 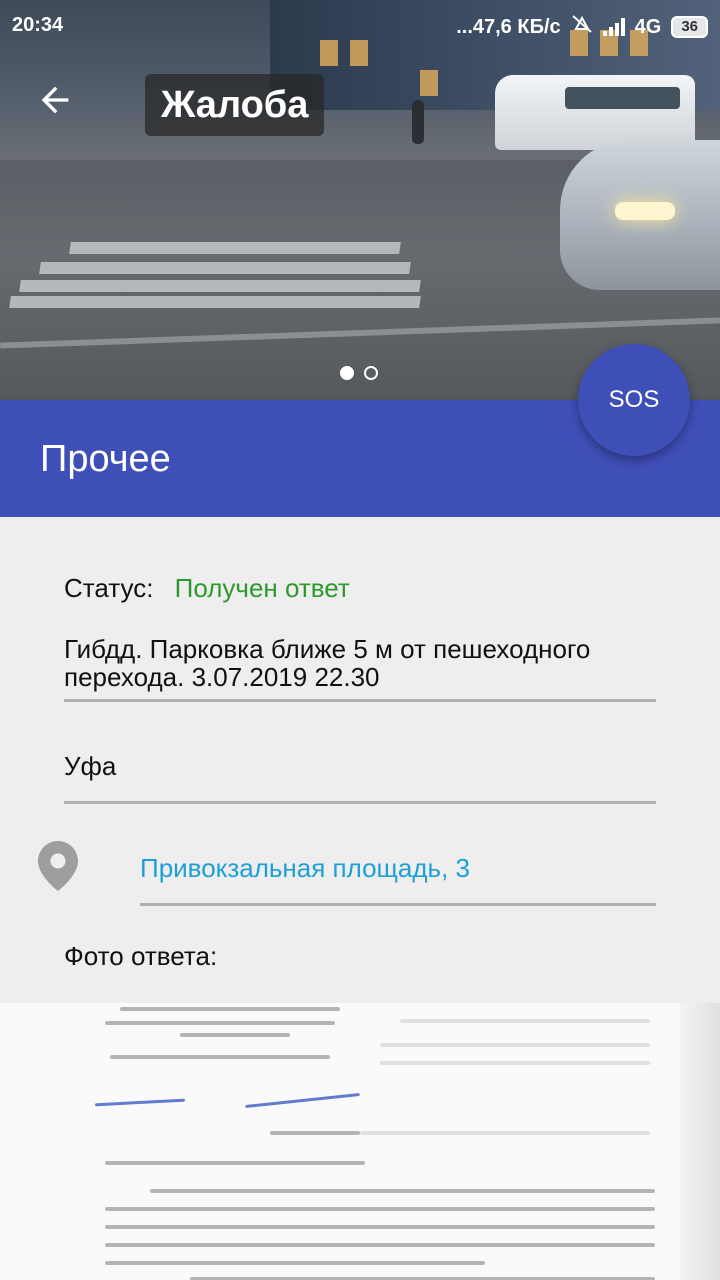 What do you see at coordinates (262, 588) in the screenshot?
I see `status-value: Получен ответ` at bounding box center [262, 588].